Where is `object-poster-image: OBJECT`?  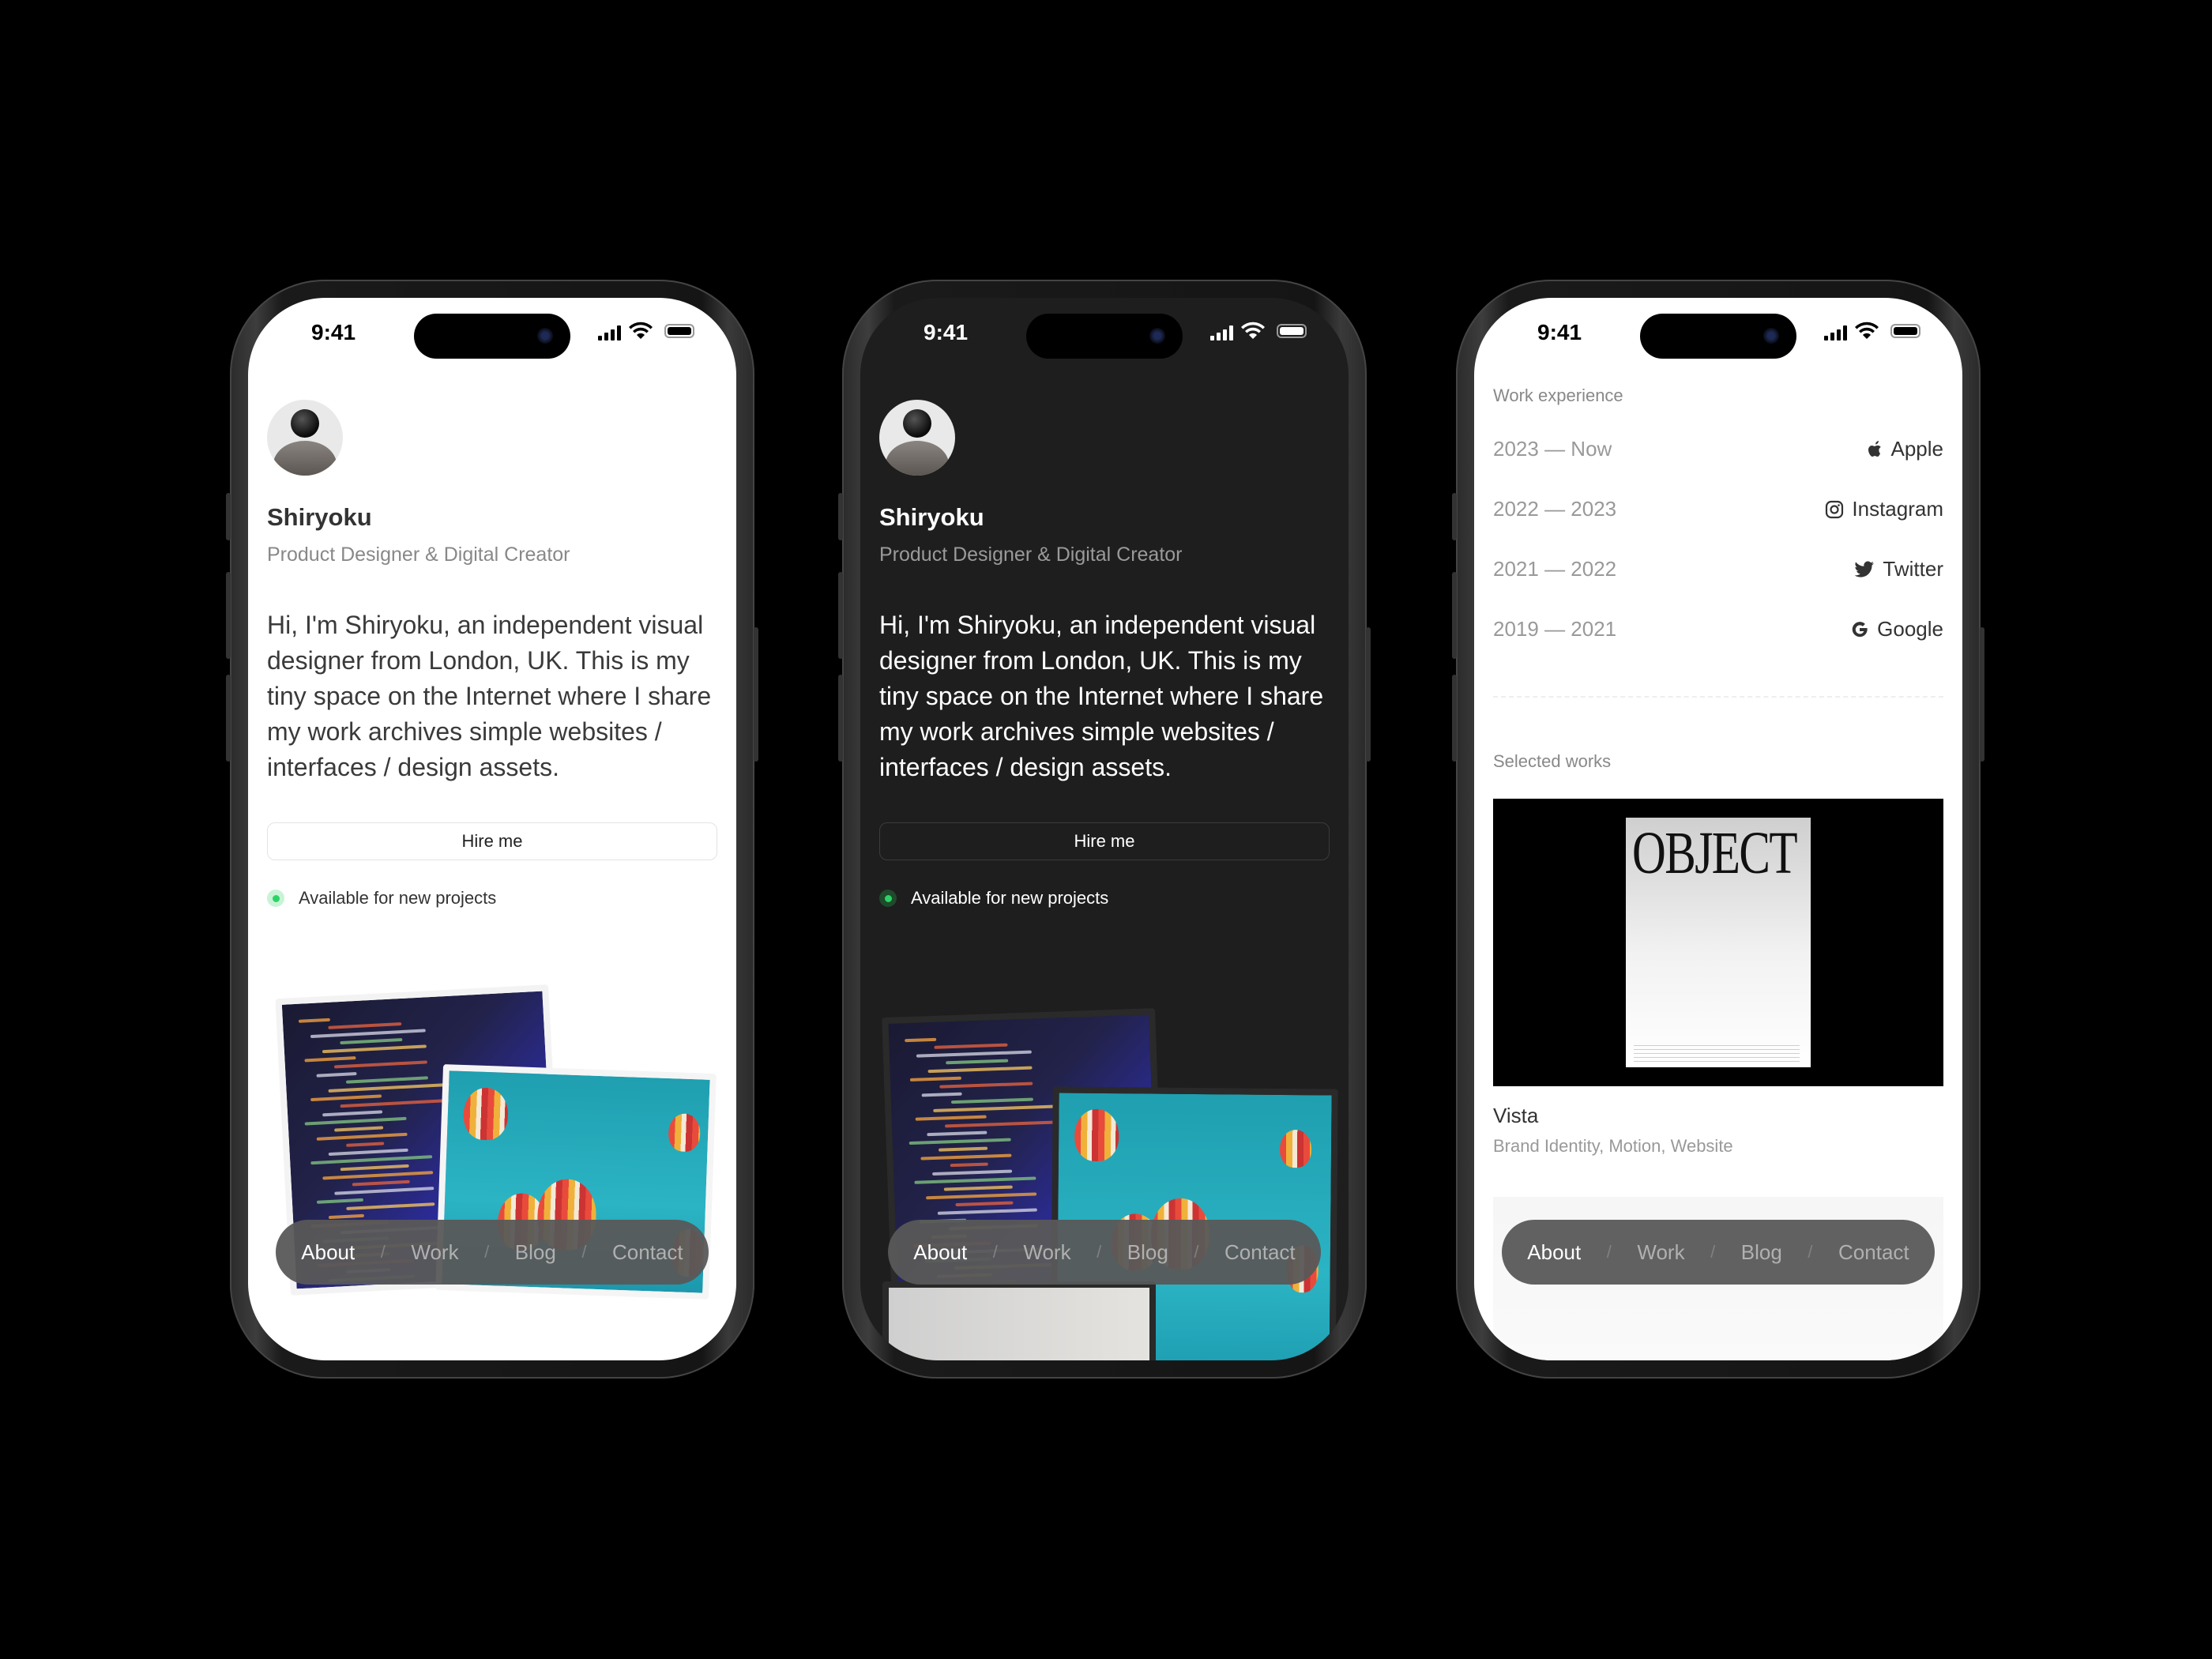 object-poster-image: OBJECT is located at coordinates (1719, 943).